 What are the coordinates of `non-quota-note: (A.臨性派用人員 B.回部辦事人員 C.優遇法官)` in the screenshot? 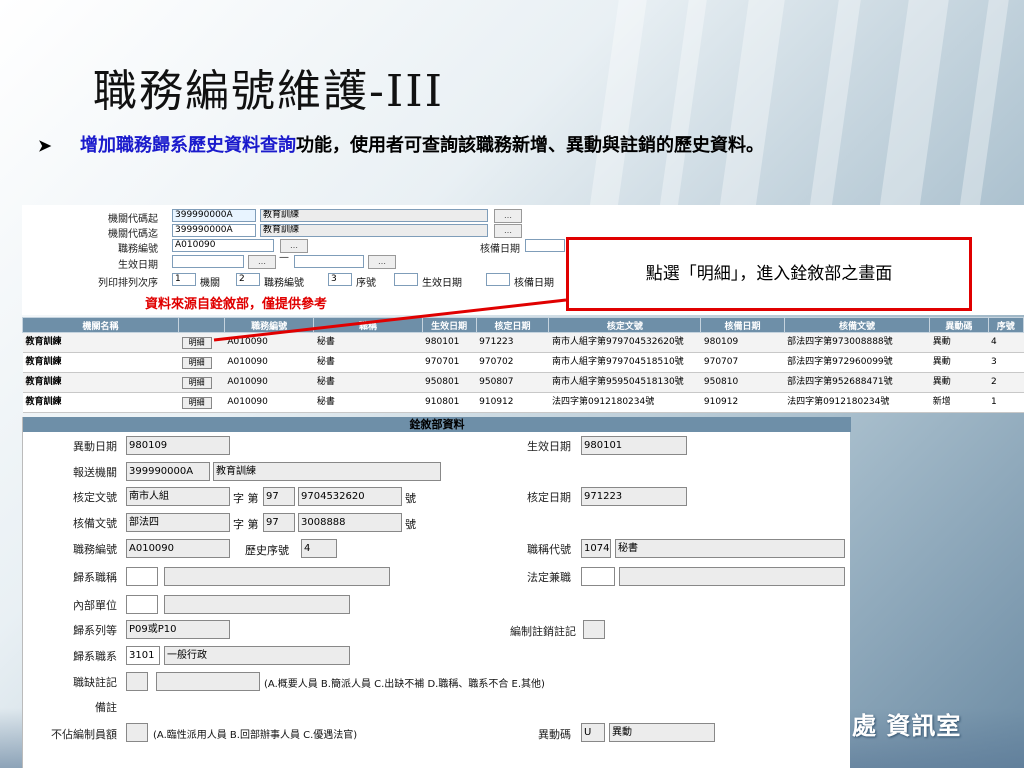 It's located at (255, 735).